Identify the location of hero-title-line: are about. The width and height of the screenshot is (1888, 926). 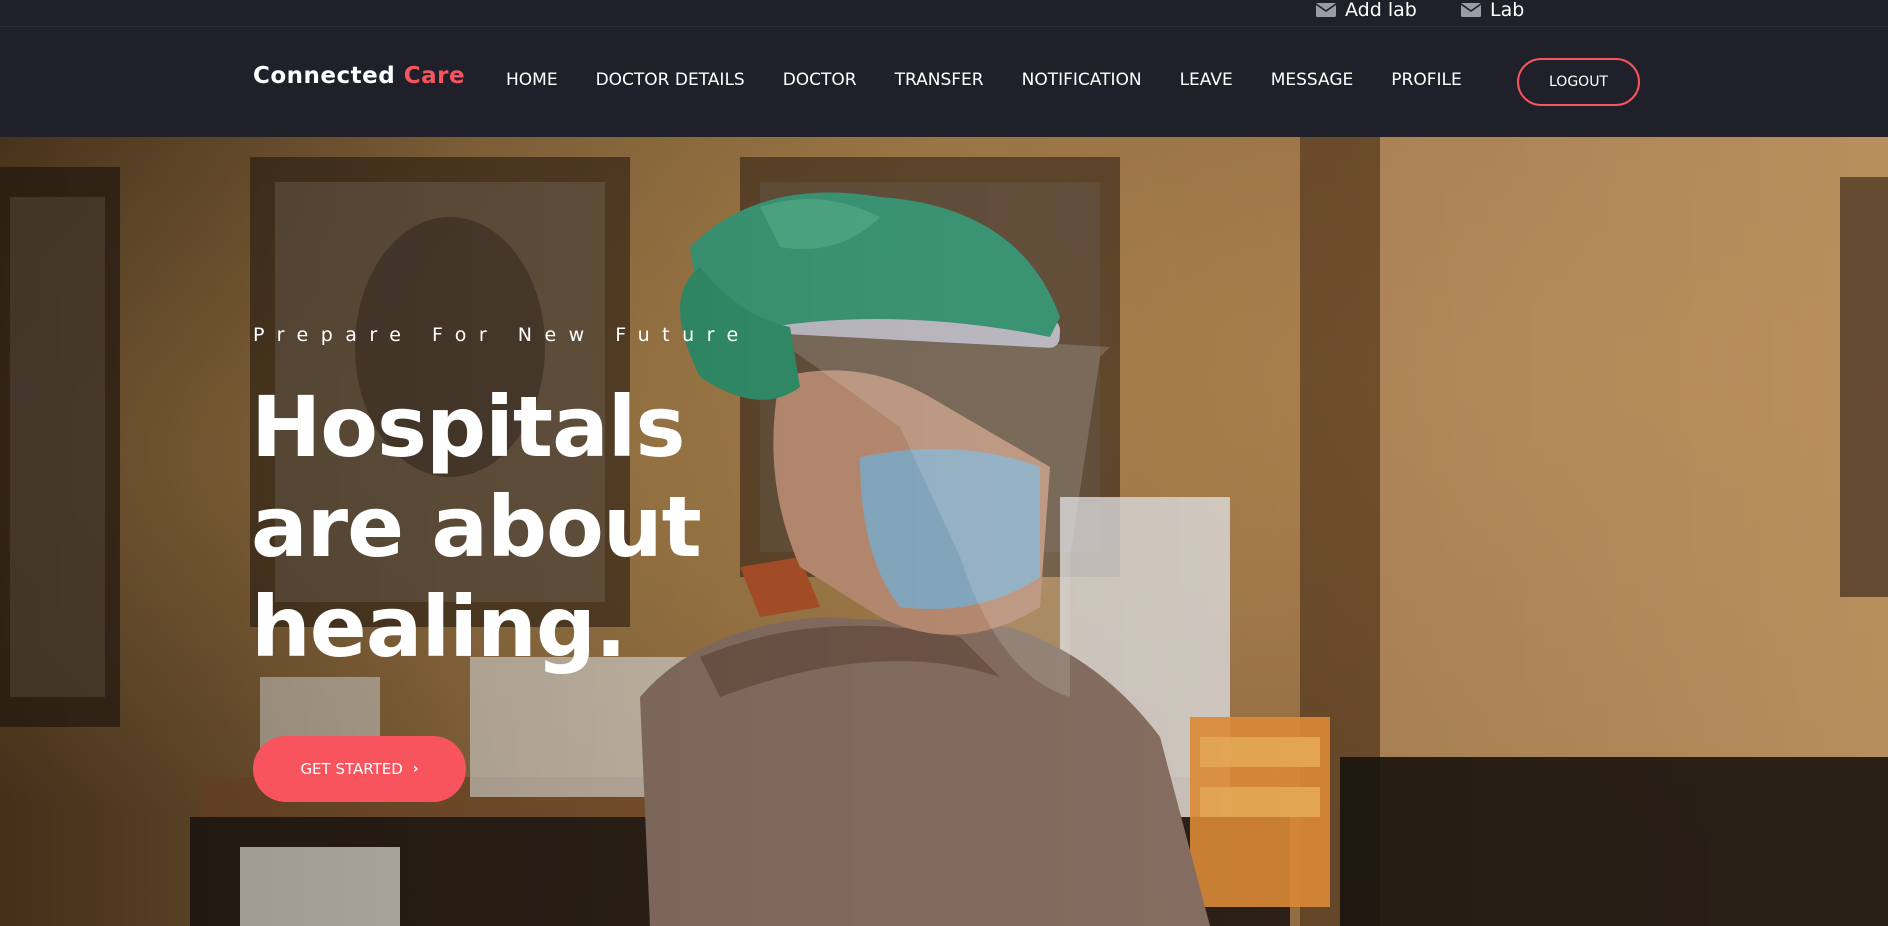
(476, 527).